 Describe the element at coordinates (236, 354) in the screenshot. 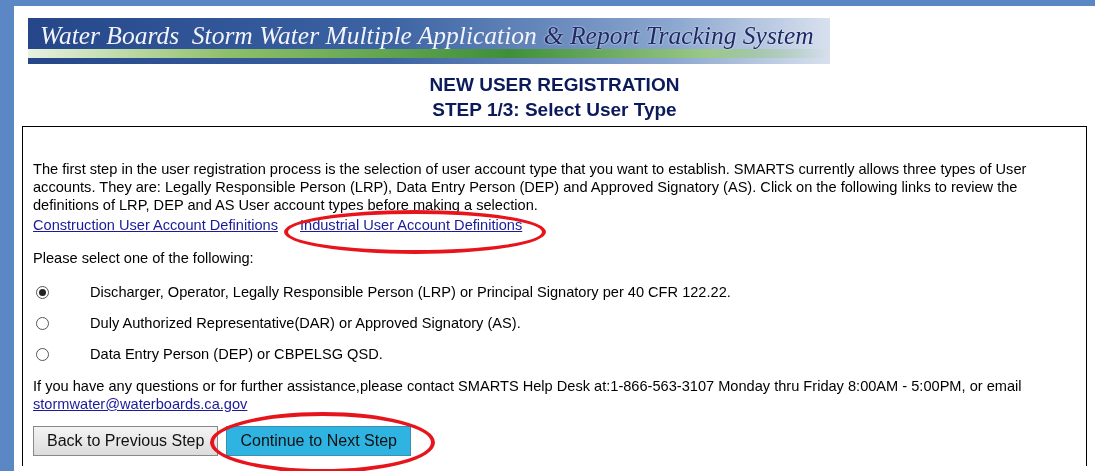

I see `option-label: Data Entry Person (DEP) or CBPELSG QSD.` at that location.